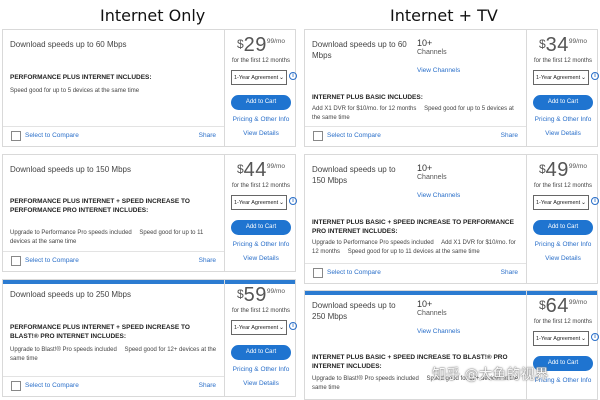 This screenshot has height=400, width=600. Describe the element at coordinates (153, 15) in the screenshot. I see `column-title-internet-only: Internet Only` at that location.